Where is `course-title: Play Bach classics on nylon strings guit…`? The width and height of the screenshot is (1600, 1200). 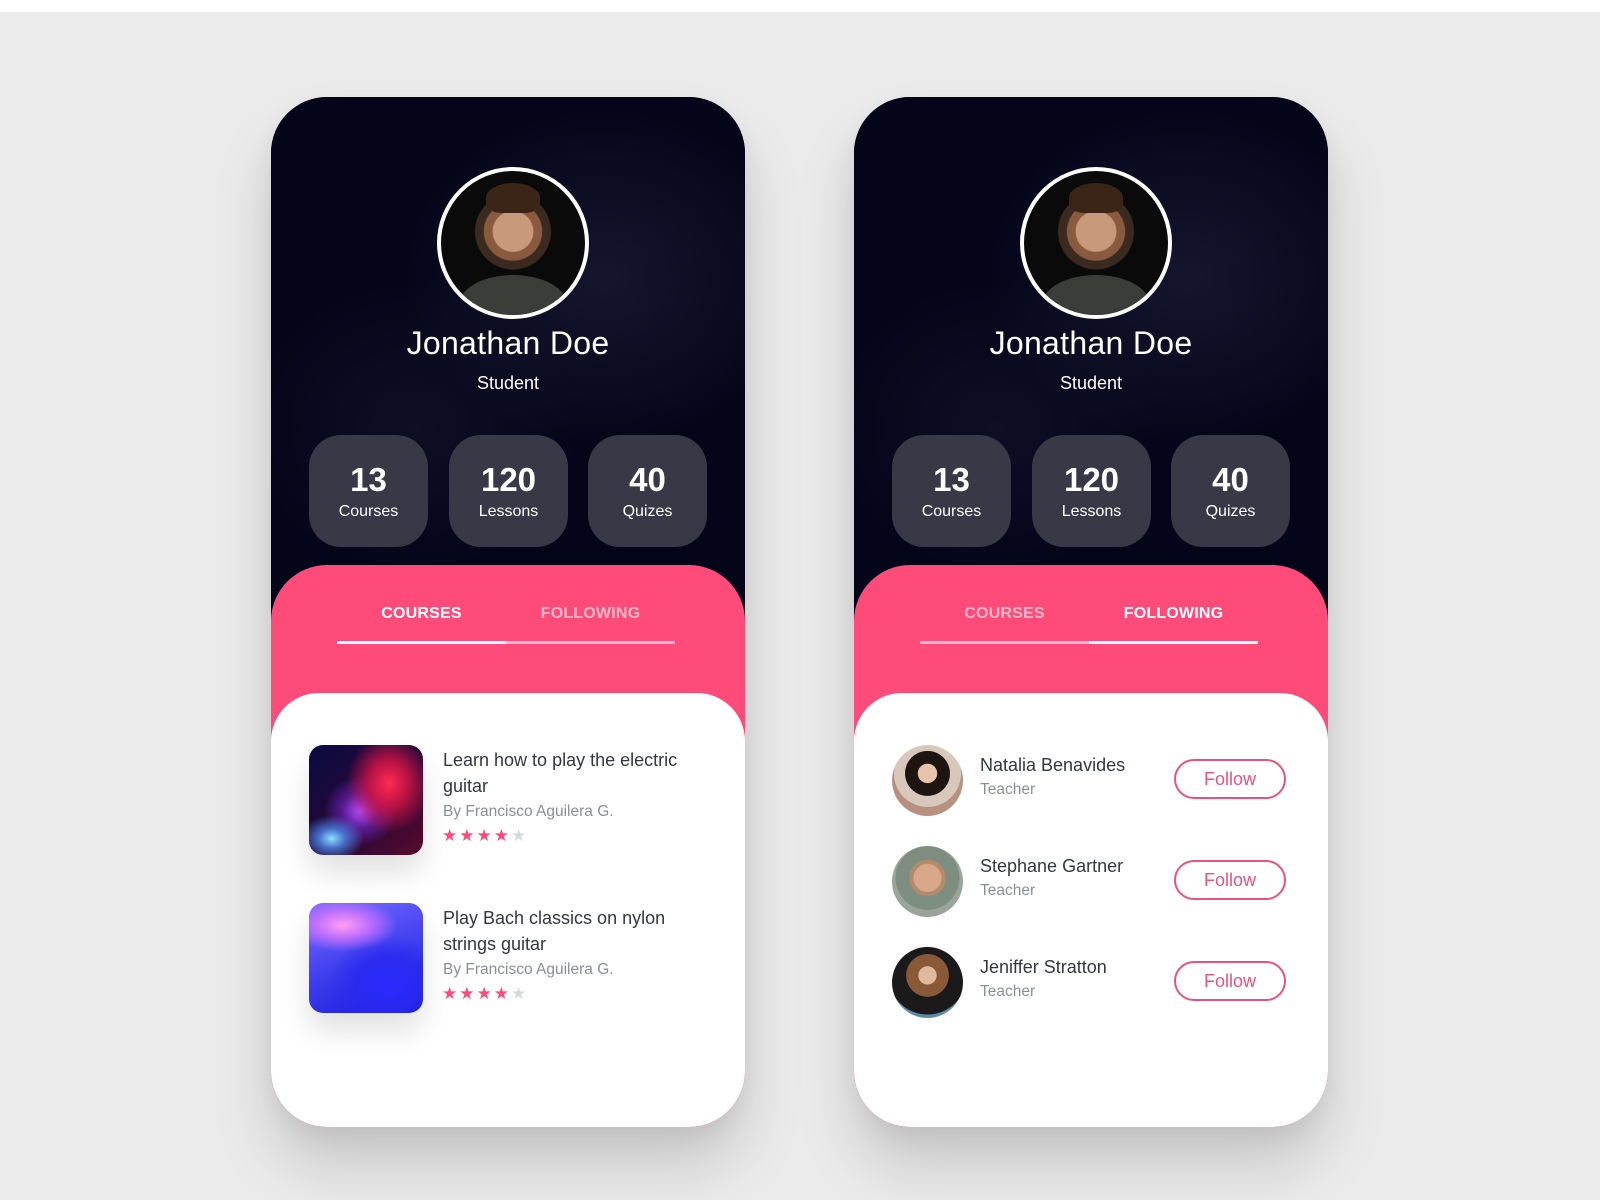
course-title: Play Bach classics on nylon strings guit… is located at coordinates (554, 931).